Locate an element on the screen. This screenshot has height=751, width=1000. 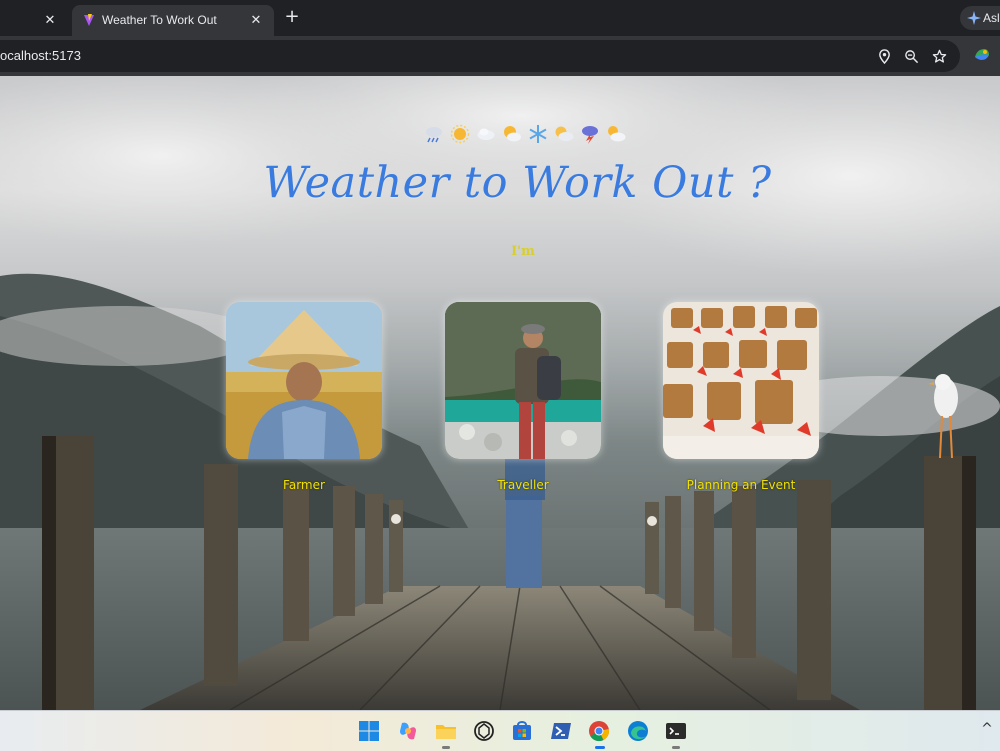
im-label: I'm is located at coordinates (523, 251).